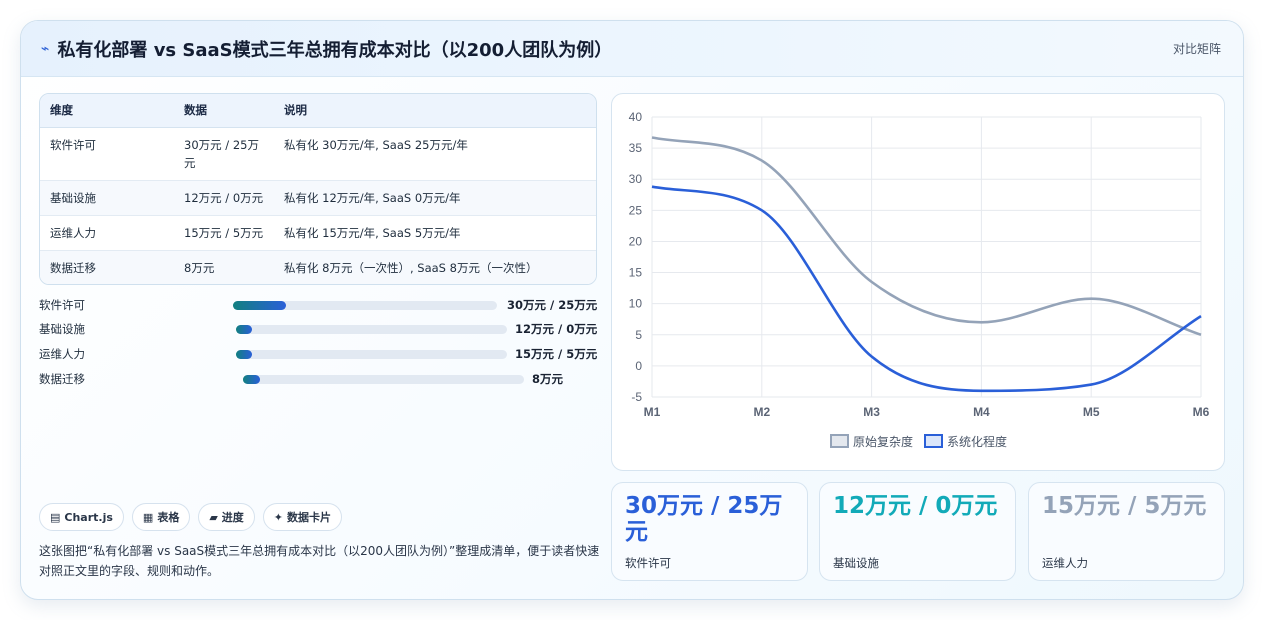 This screenshot has width=1264, height=620. I want to click on table-row: 数据迁移 8万元 私有化 8万元（一次性）, SaaS 8万元（一次性）, so click(318, 267).